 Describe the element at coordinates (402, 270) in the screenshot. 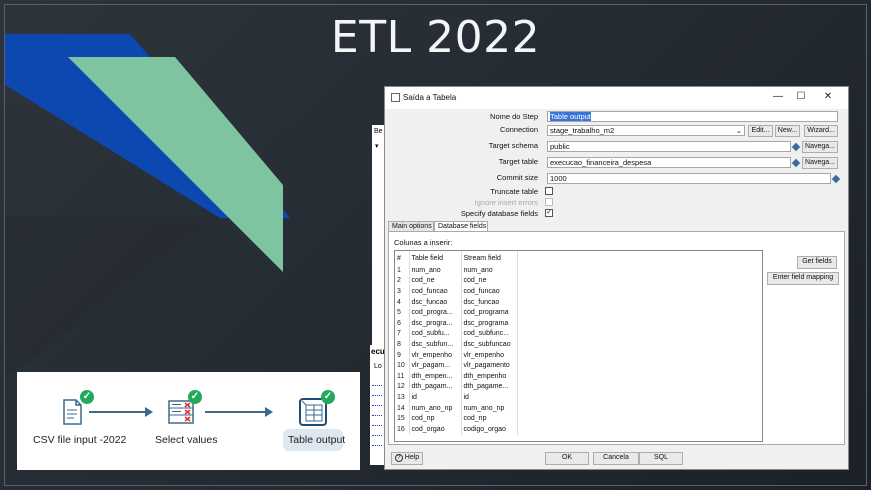

I see `row-number: 1` at that location.